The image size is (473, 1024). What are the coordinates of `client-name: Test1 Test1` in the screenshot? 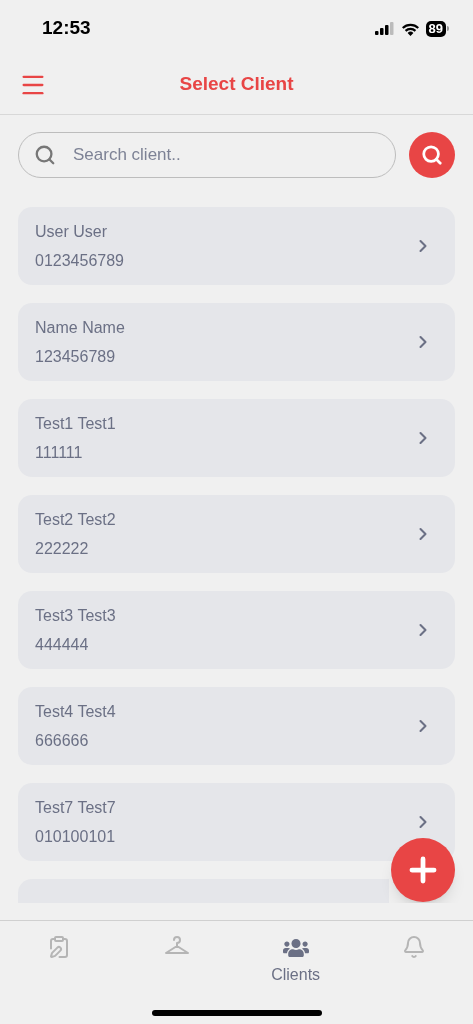 It's located at (76, 423).